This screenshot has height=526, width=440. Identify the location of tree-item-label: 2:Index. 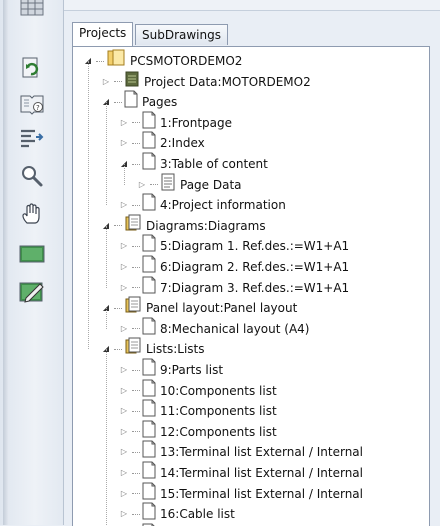
(182, 143).